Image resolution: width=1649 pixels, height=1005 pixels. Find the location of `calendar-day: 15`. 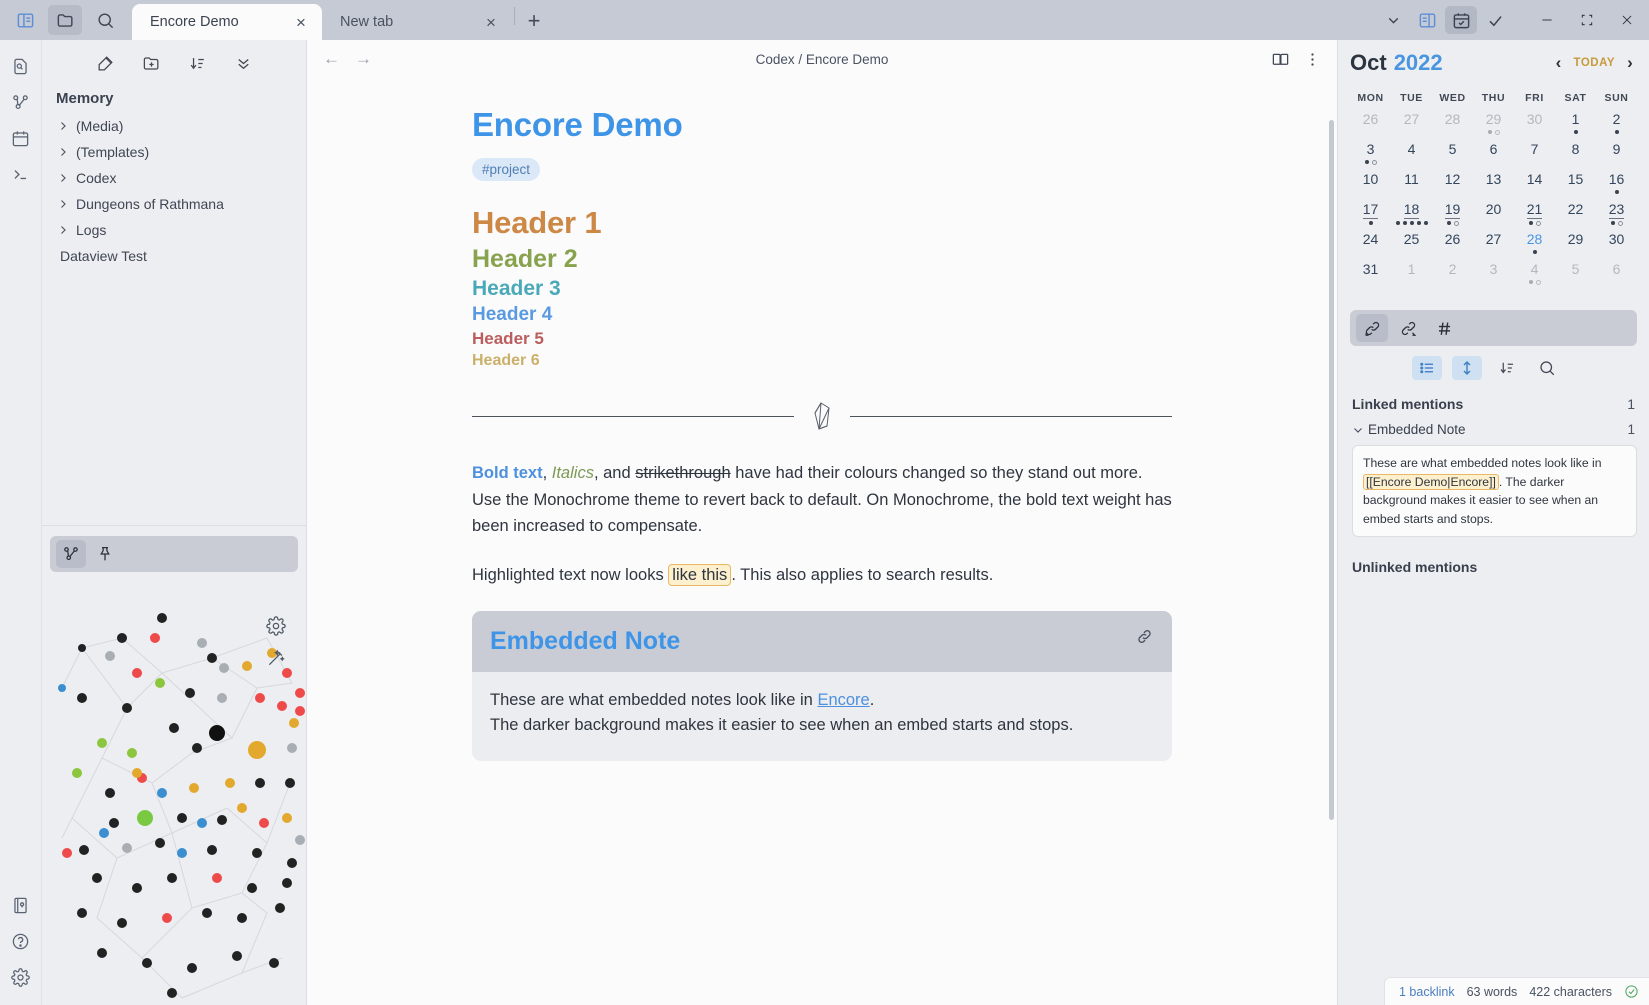

calendar-day: 15 is located at coordinates (1575, 185).